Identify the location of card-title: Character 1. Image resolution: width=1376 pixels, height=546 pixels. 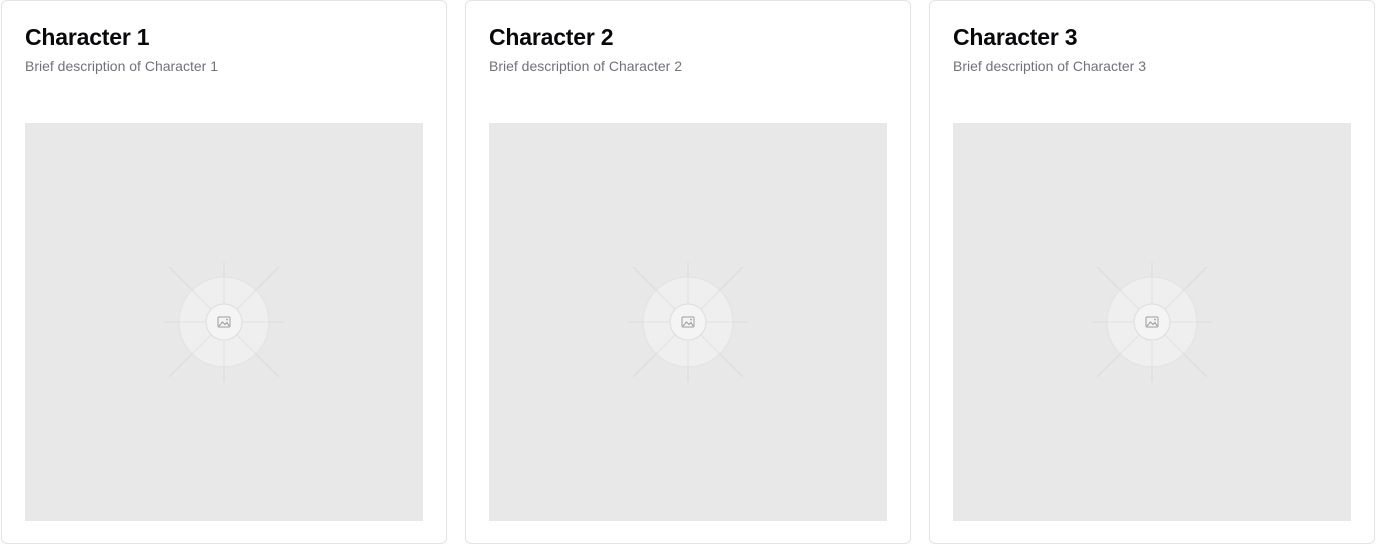
(87, 37).